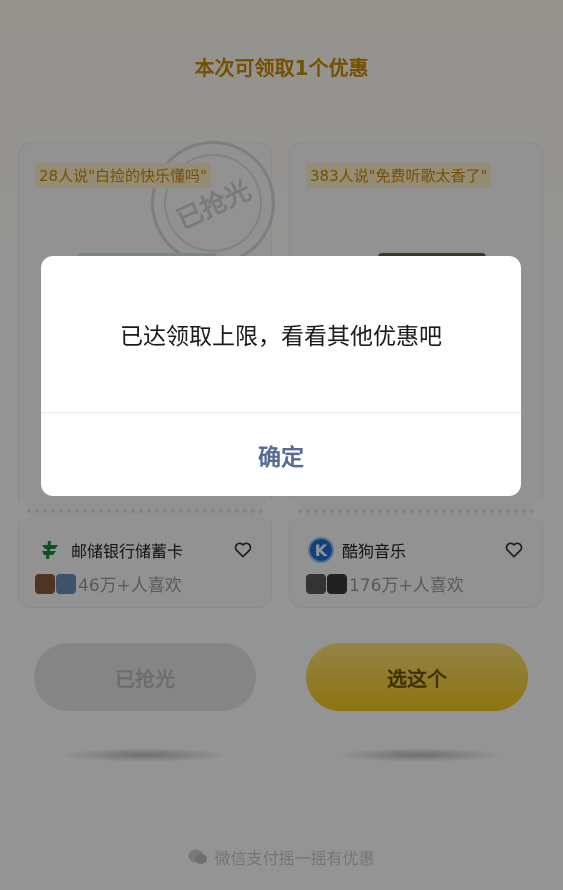 The width and height of the screenshot is (563, 890). I want to click on confirm-button: 确定, so click(281, 454).